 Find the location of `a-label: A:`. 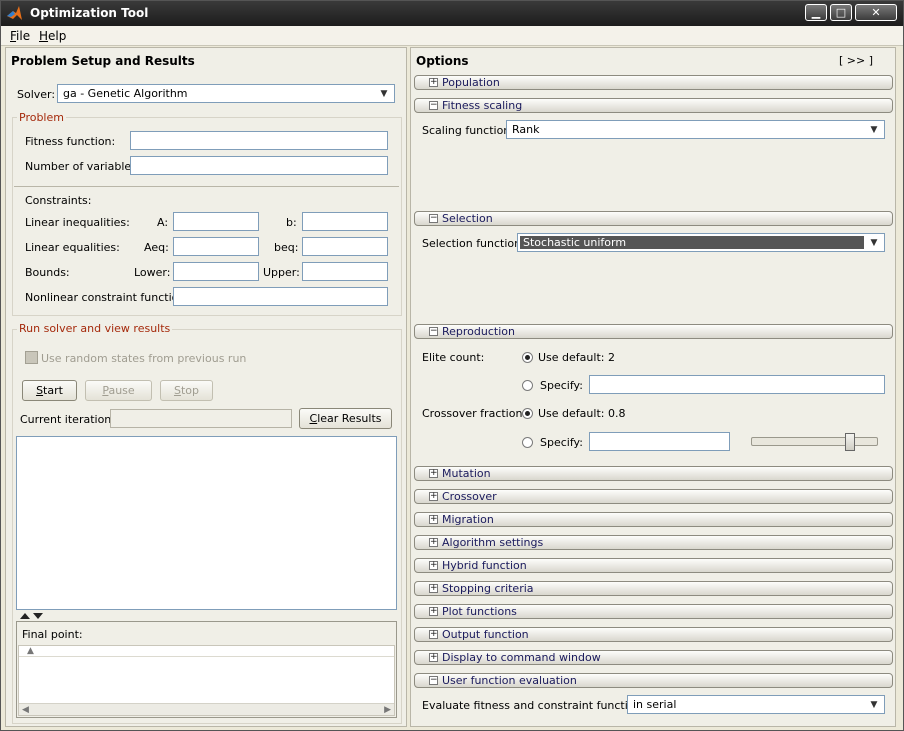

a-label: A: is located at coordinates (163, 222).